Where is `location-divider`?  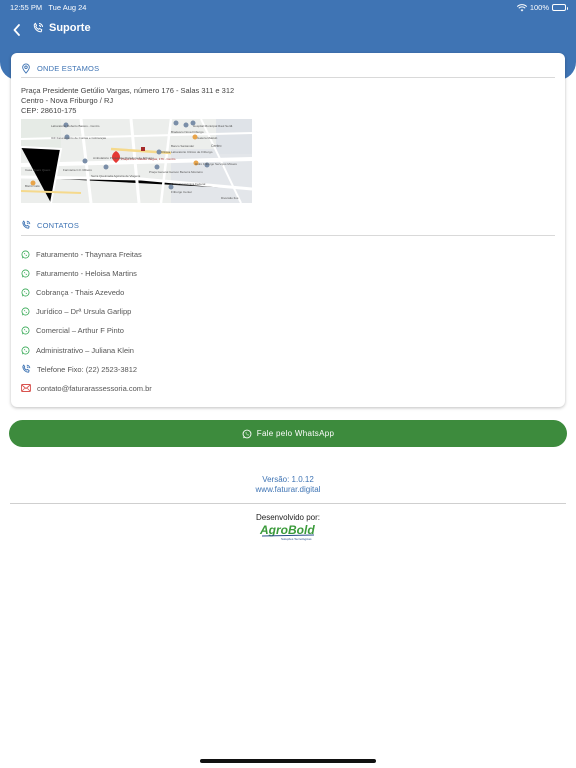 location-divider is located at coordinates (288, 77).